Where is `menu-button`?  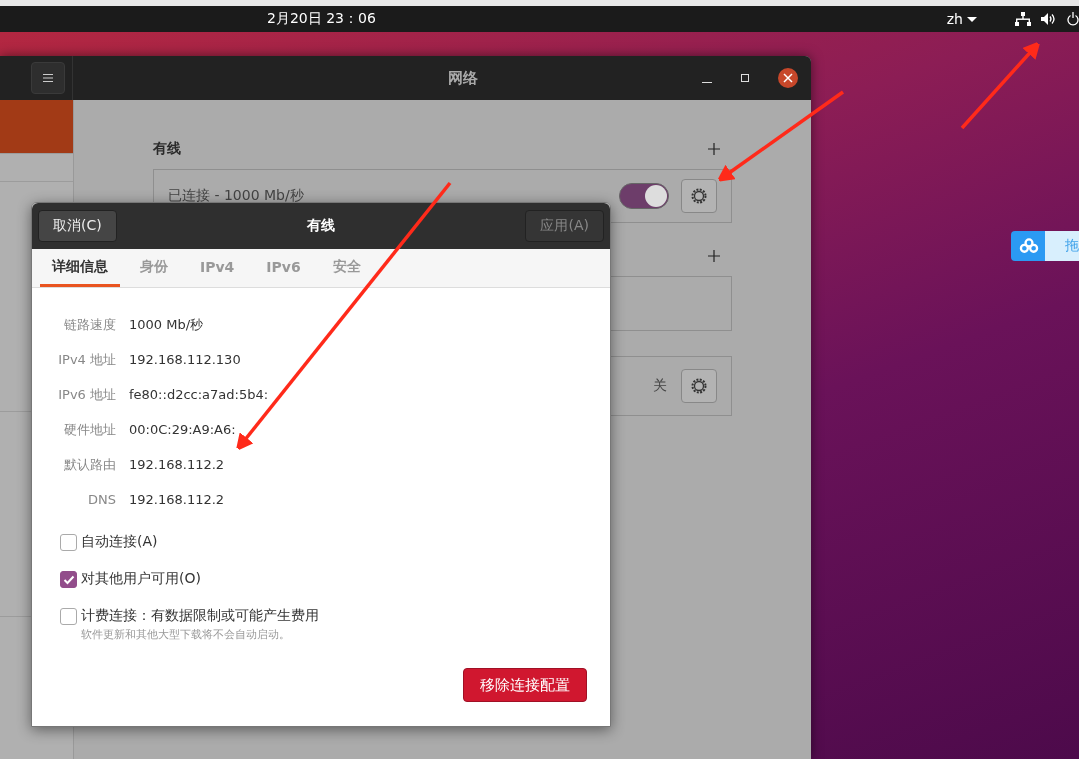
menu-button is located at coordinates (48, 78).